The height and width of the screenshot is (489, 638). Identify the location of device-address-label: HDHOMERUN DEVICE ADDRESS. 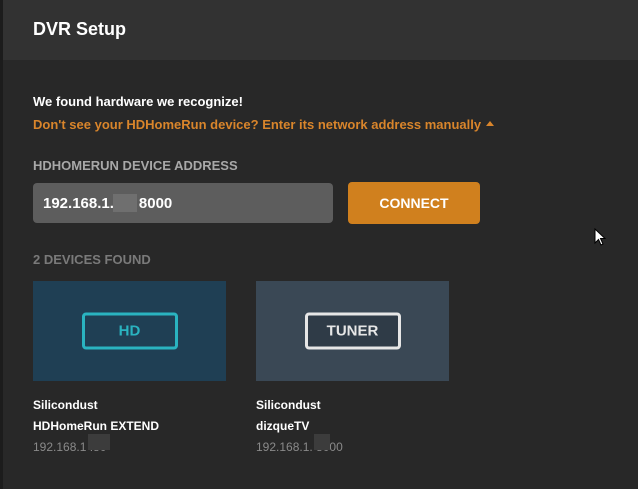
(135, 165).